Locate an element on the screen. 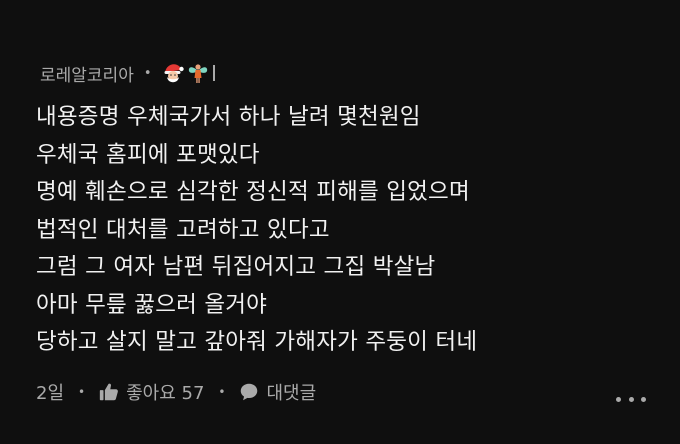  author-name: 로레알코리아 is located at coordinates (87, 73).